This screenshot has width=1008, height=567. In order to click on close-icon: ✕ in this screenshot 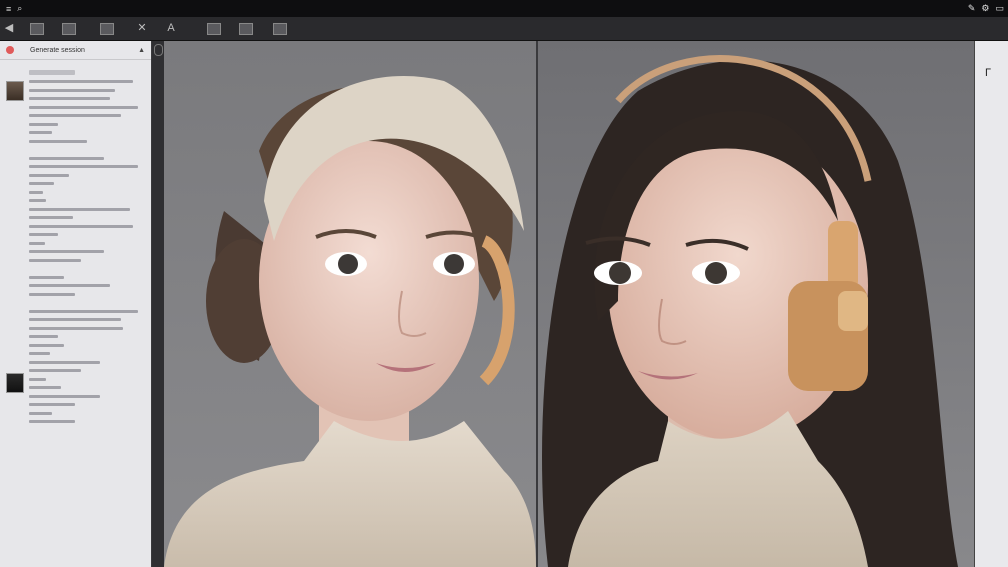, I will do `click(142, 28)`.